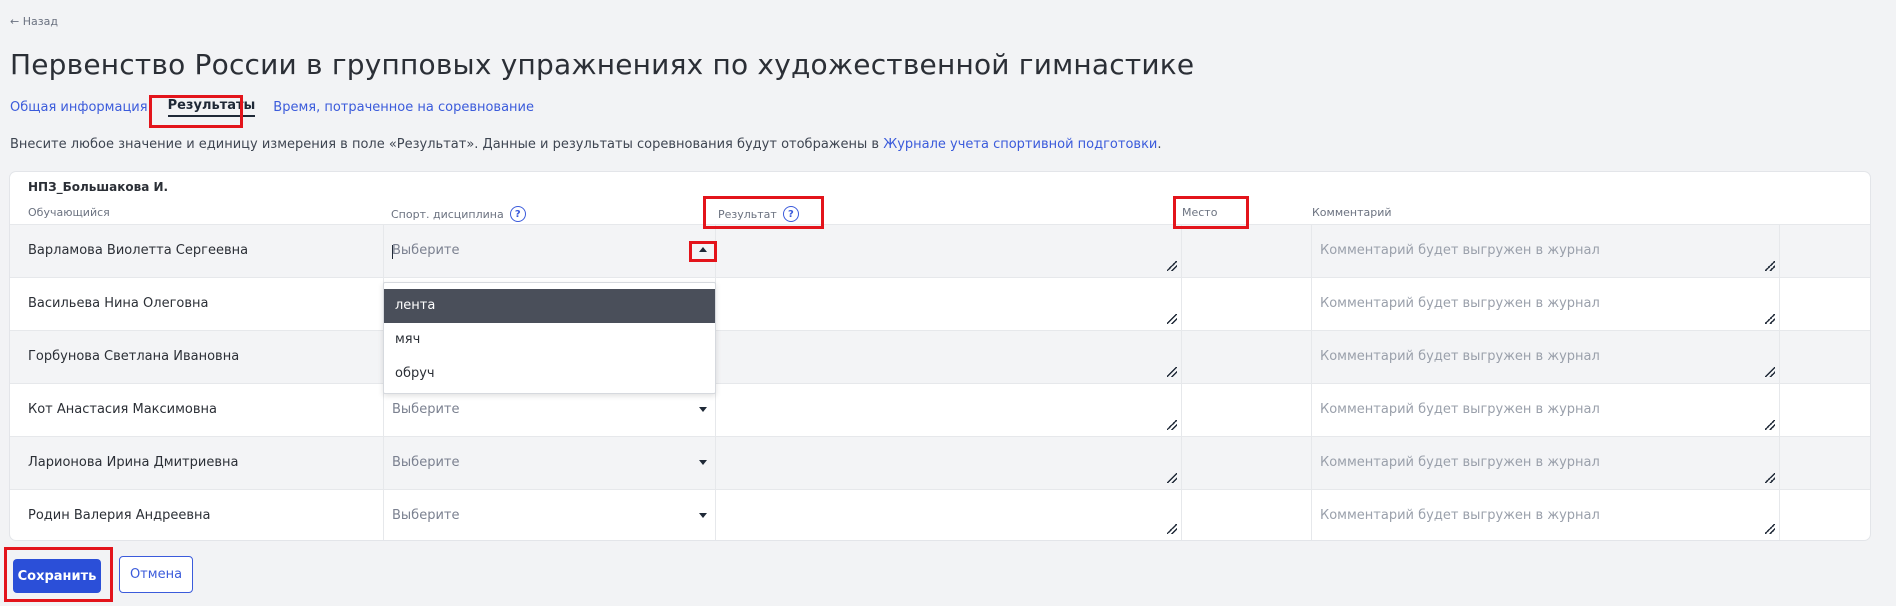  I want to click on col-head-student-label: Обучающийся, so click(69, 212).